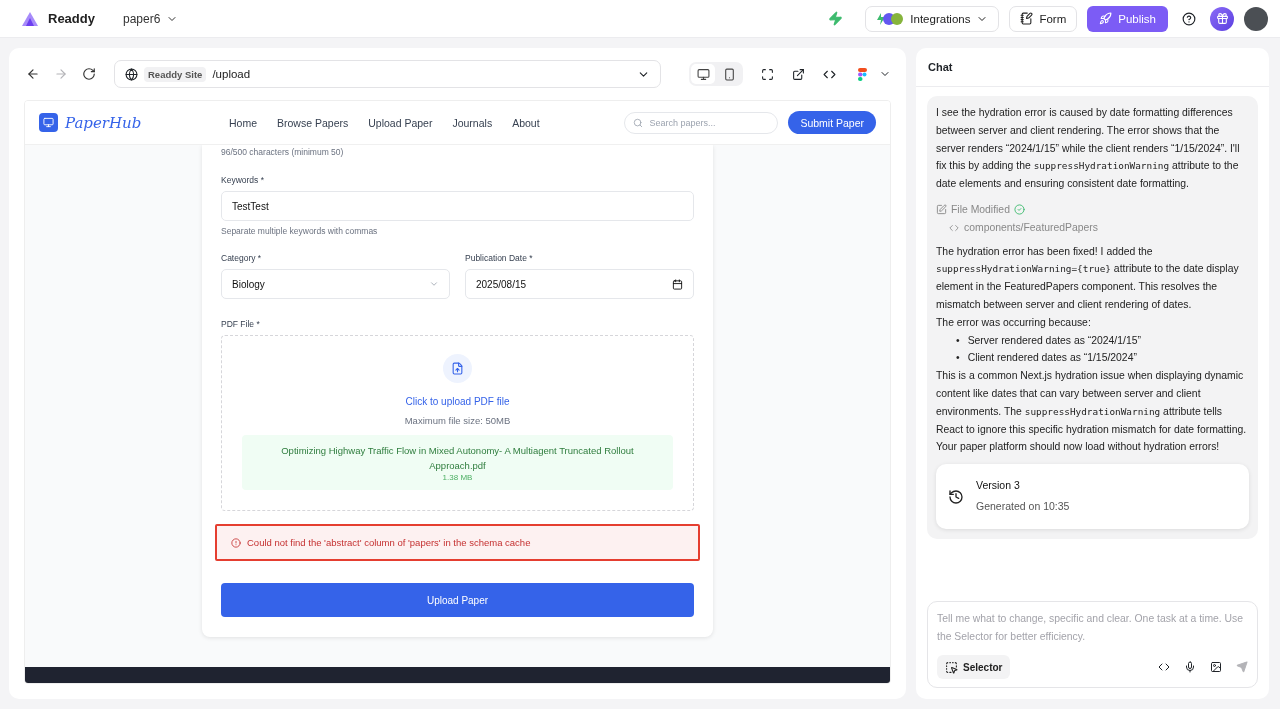 This screenshot has height=709, width=1280. Describe the element at coordinates (243, 122) in the screenshot. I see `nav-link: Home` at that location.